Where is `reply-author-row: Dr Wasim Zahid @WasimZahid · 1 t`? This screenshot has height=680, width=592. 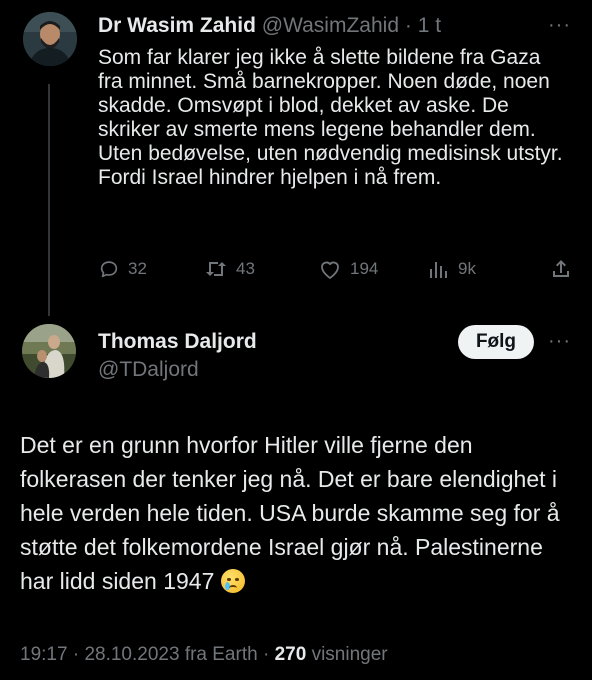 reply-author-row: Dr Wasim Zahid @WasimZahid · 1 t is located at coordinates (269, 26).